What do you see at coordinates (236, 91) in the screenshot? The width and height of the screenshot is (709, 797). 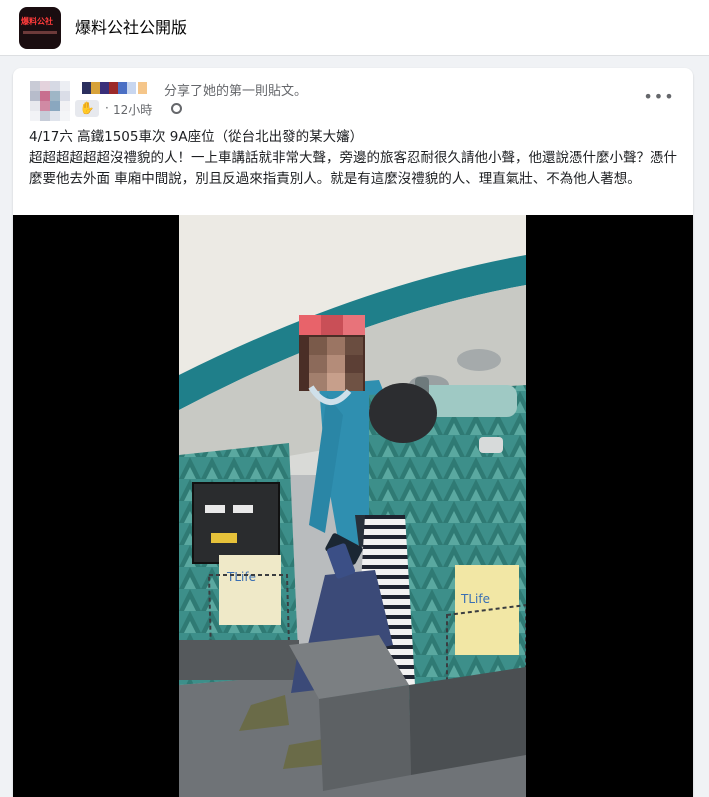 I see `shared-post-text: 分享了她的第一則貼文。` at bounding box center [236, 91].